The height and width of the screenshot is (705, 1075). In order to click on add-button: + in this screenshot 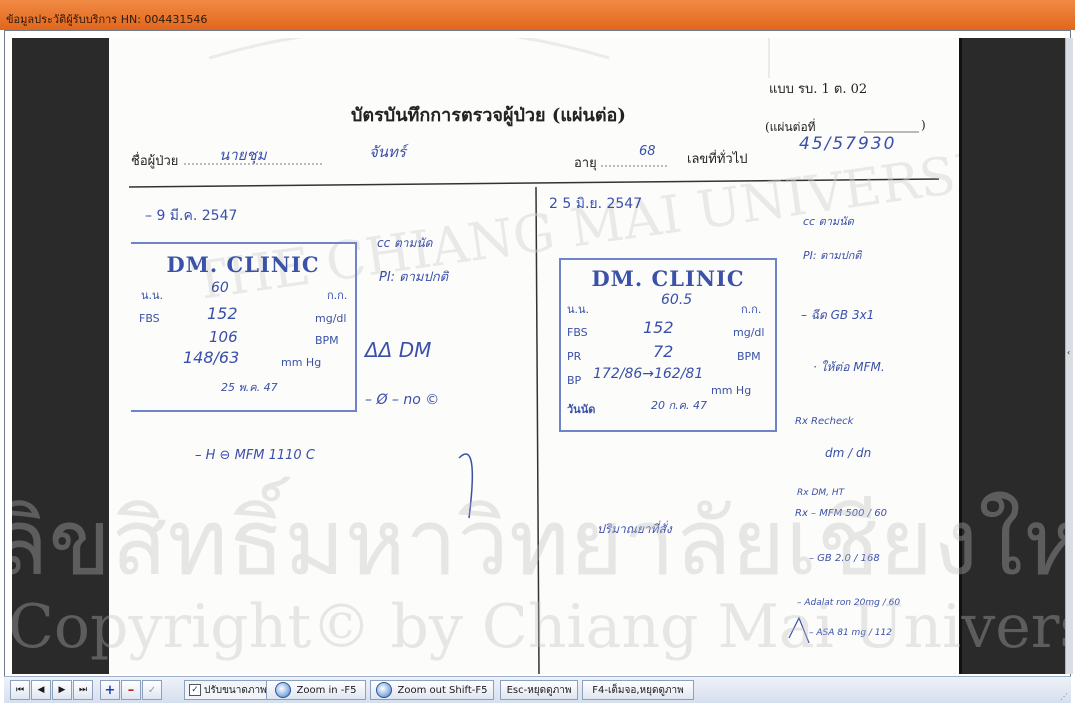, I will do `click(110, 690)`.